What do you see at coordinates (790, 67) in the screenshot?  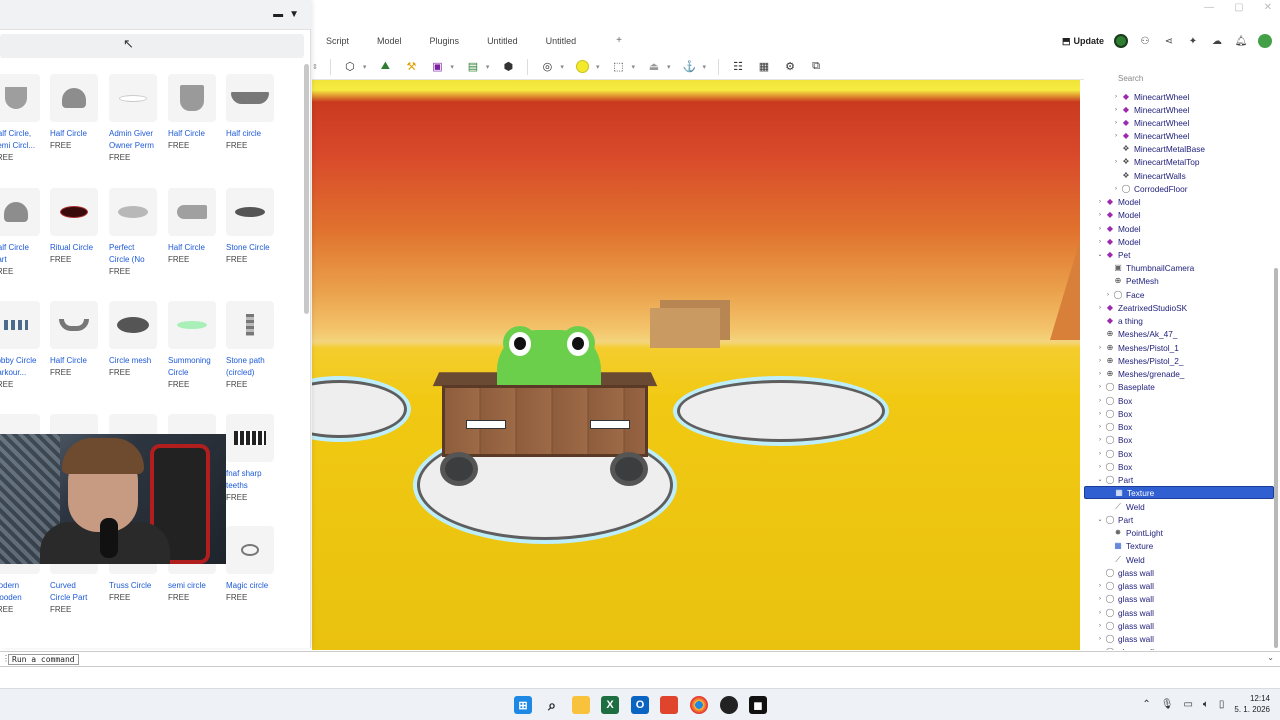 I see `settings-sliders-icon: ⚙` at bounding box center [790, 67].